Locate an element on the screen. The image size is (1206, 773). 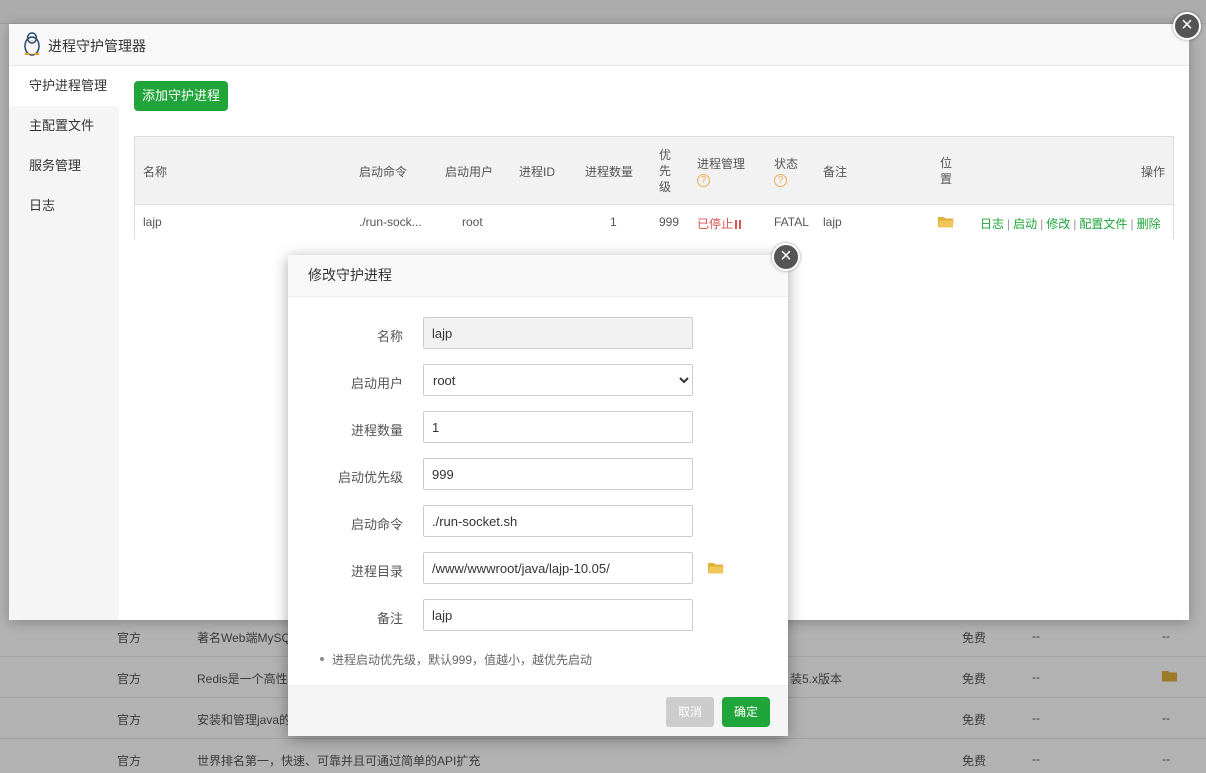
col-count: 进程数量 is located at coordinates (609, 172).